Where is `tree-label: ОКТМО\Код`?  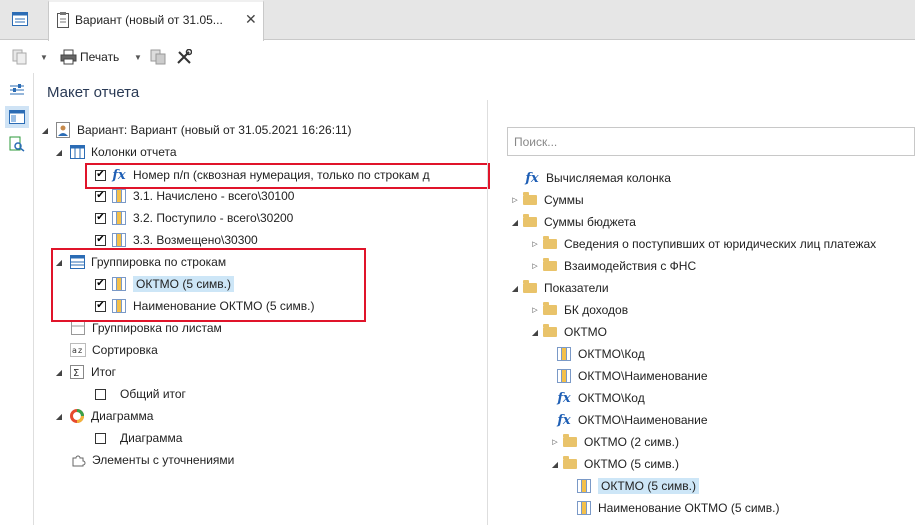 tree-label: ОКТМО\Код is located at coordinates (611, 354).